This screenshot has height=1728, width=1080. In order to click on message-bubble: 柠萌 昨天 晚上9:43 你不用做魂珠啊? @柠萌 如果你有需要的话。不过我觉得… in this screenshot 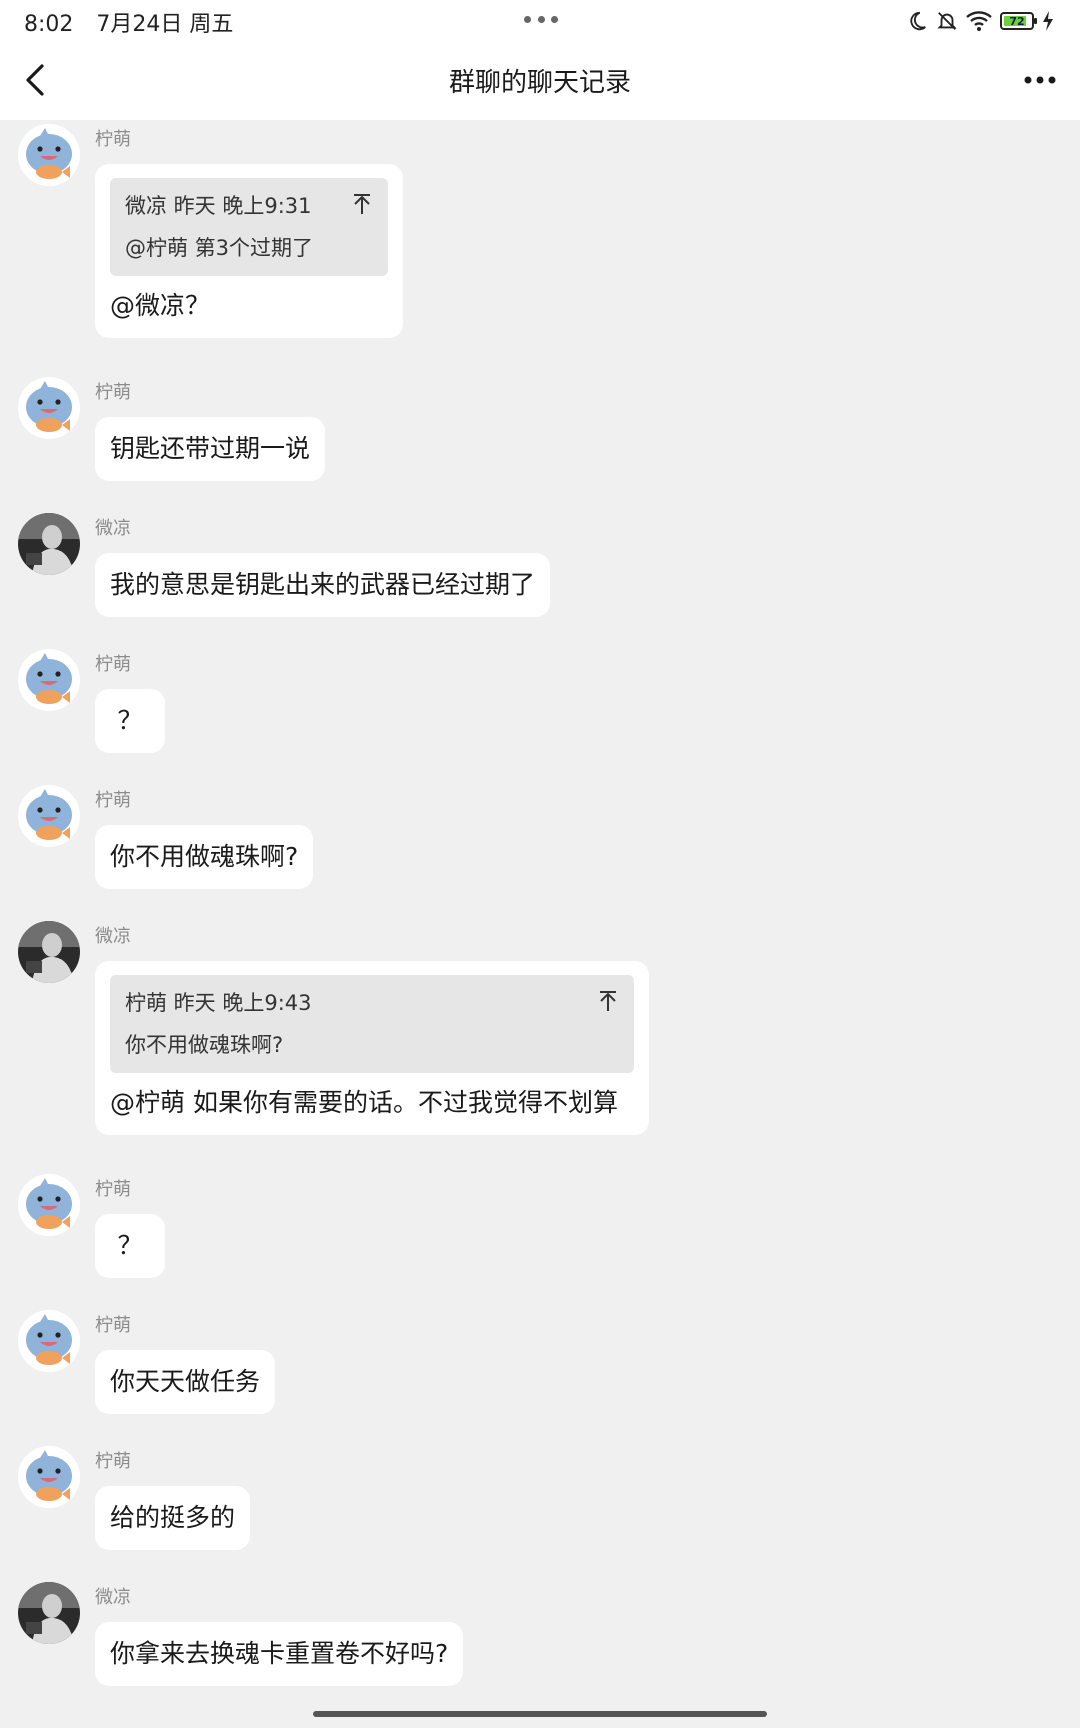, I will do `click(372, 1048)`.